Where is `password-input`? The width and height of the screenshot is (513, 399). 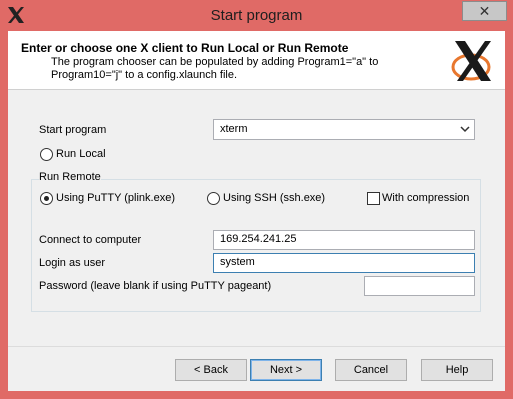 password-input is located at coordinates (419, 286).